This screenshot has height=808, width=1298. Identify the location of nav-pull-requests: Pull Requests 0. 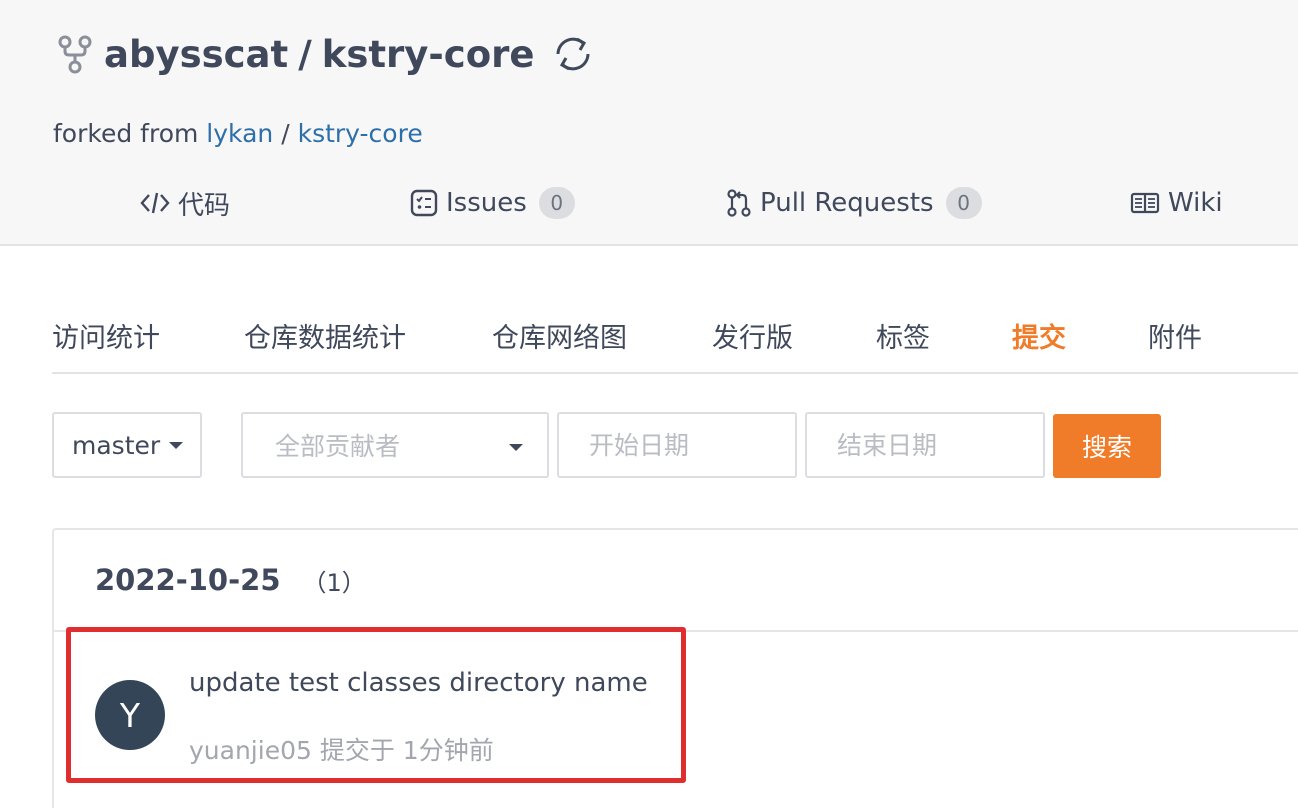
(854, 203).